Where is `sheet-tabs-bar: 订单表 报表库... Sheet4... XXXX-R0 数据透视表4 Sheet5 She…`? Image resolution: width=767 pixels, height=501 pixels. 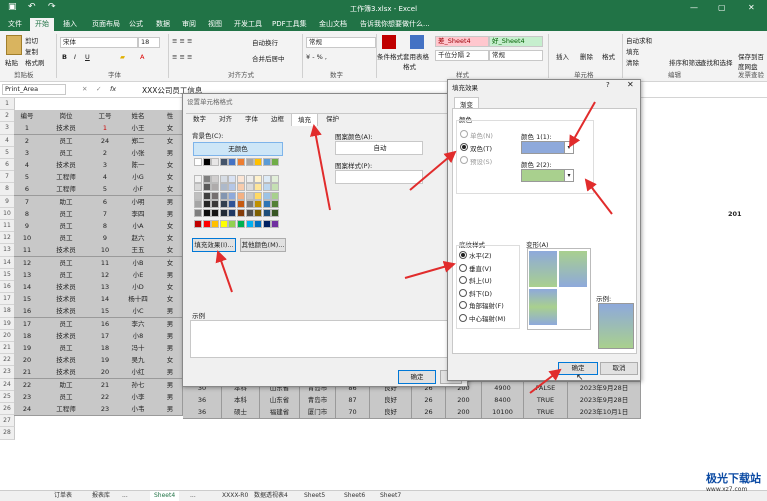
sheet-tabs-bar: 订单表 报表库... Sheet4... XXXX-R0 数据透视表4 Sheet5 She… is located at coordinates (383, 495).